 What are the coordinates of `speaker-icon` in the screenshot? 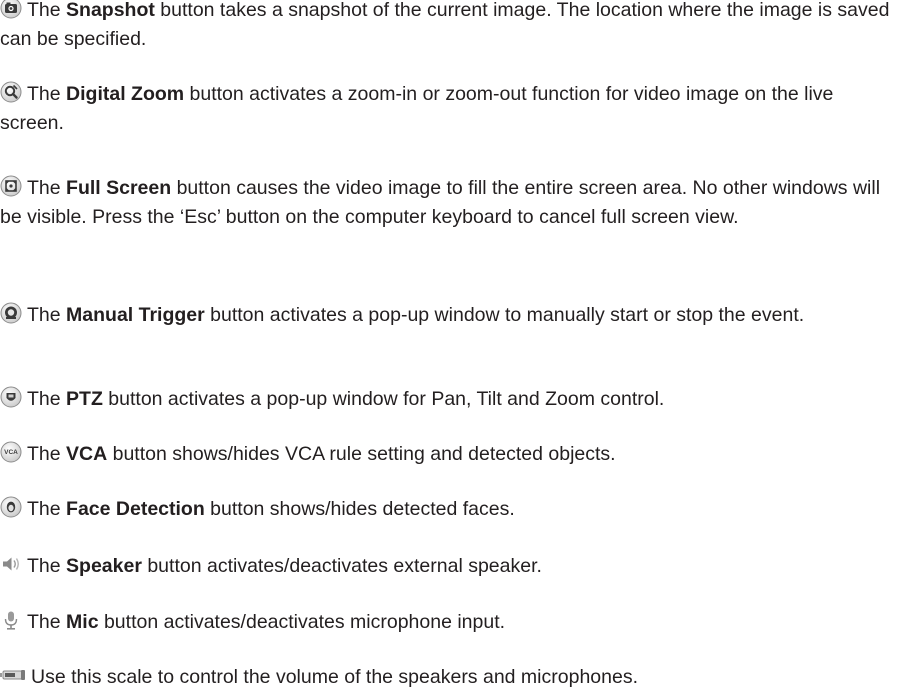 It's located at (11, 564).